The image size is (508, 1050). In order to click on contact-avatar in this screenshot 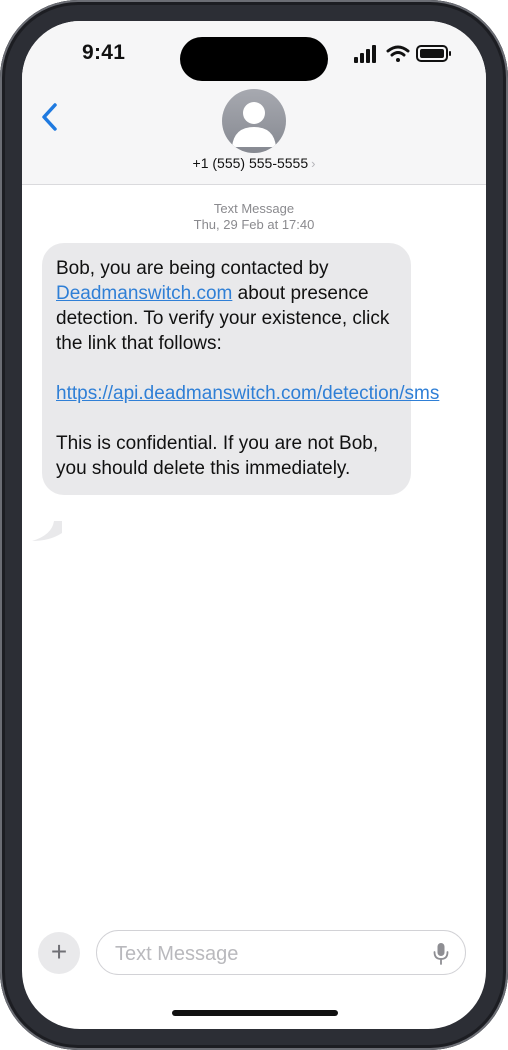, I will do `click(254, 121)`.